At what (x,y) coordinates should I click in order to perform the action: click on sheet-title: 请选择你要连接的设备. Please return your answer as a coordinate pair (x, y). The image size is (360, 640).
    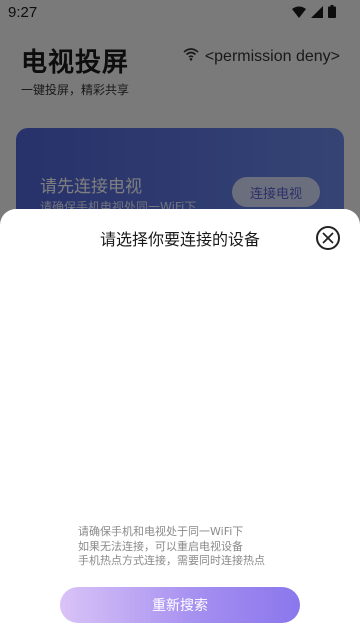
    Looking at the image, I should click on (179, 239).